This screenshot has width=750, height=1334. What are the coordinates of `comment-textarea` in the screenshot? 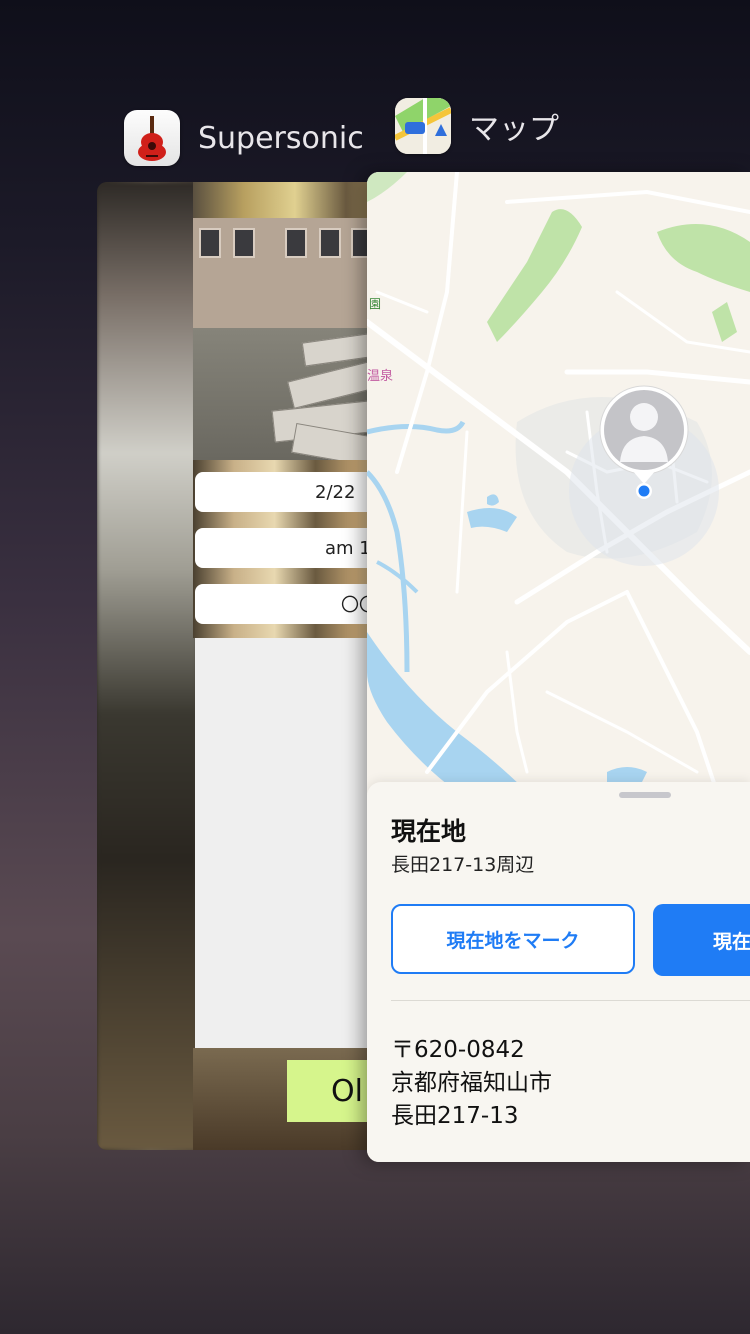 It's located at (295, 843).